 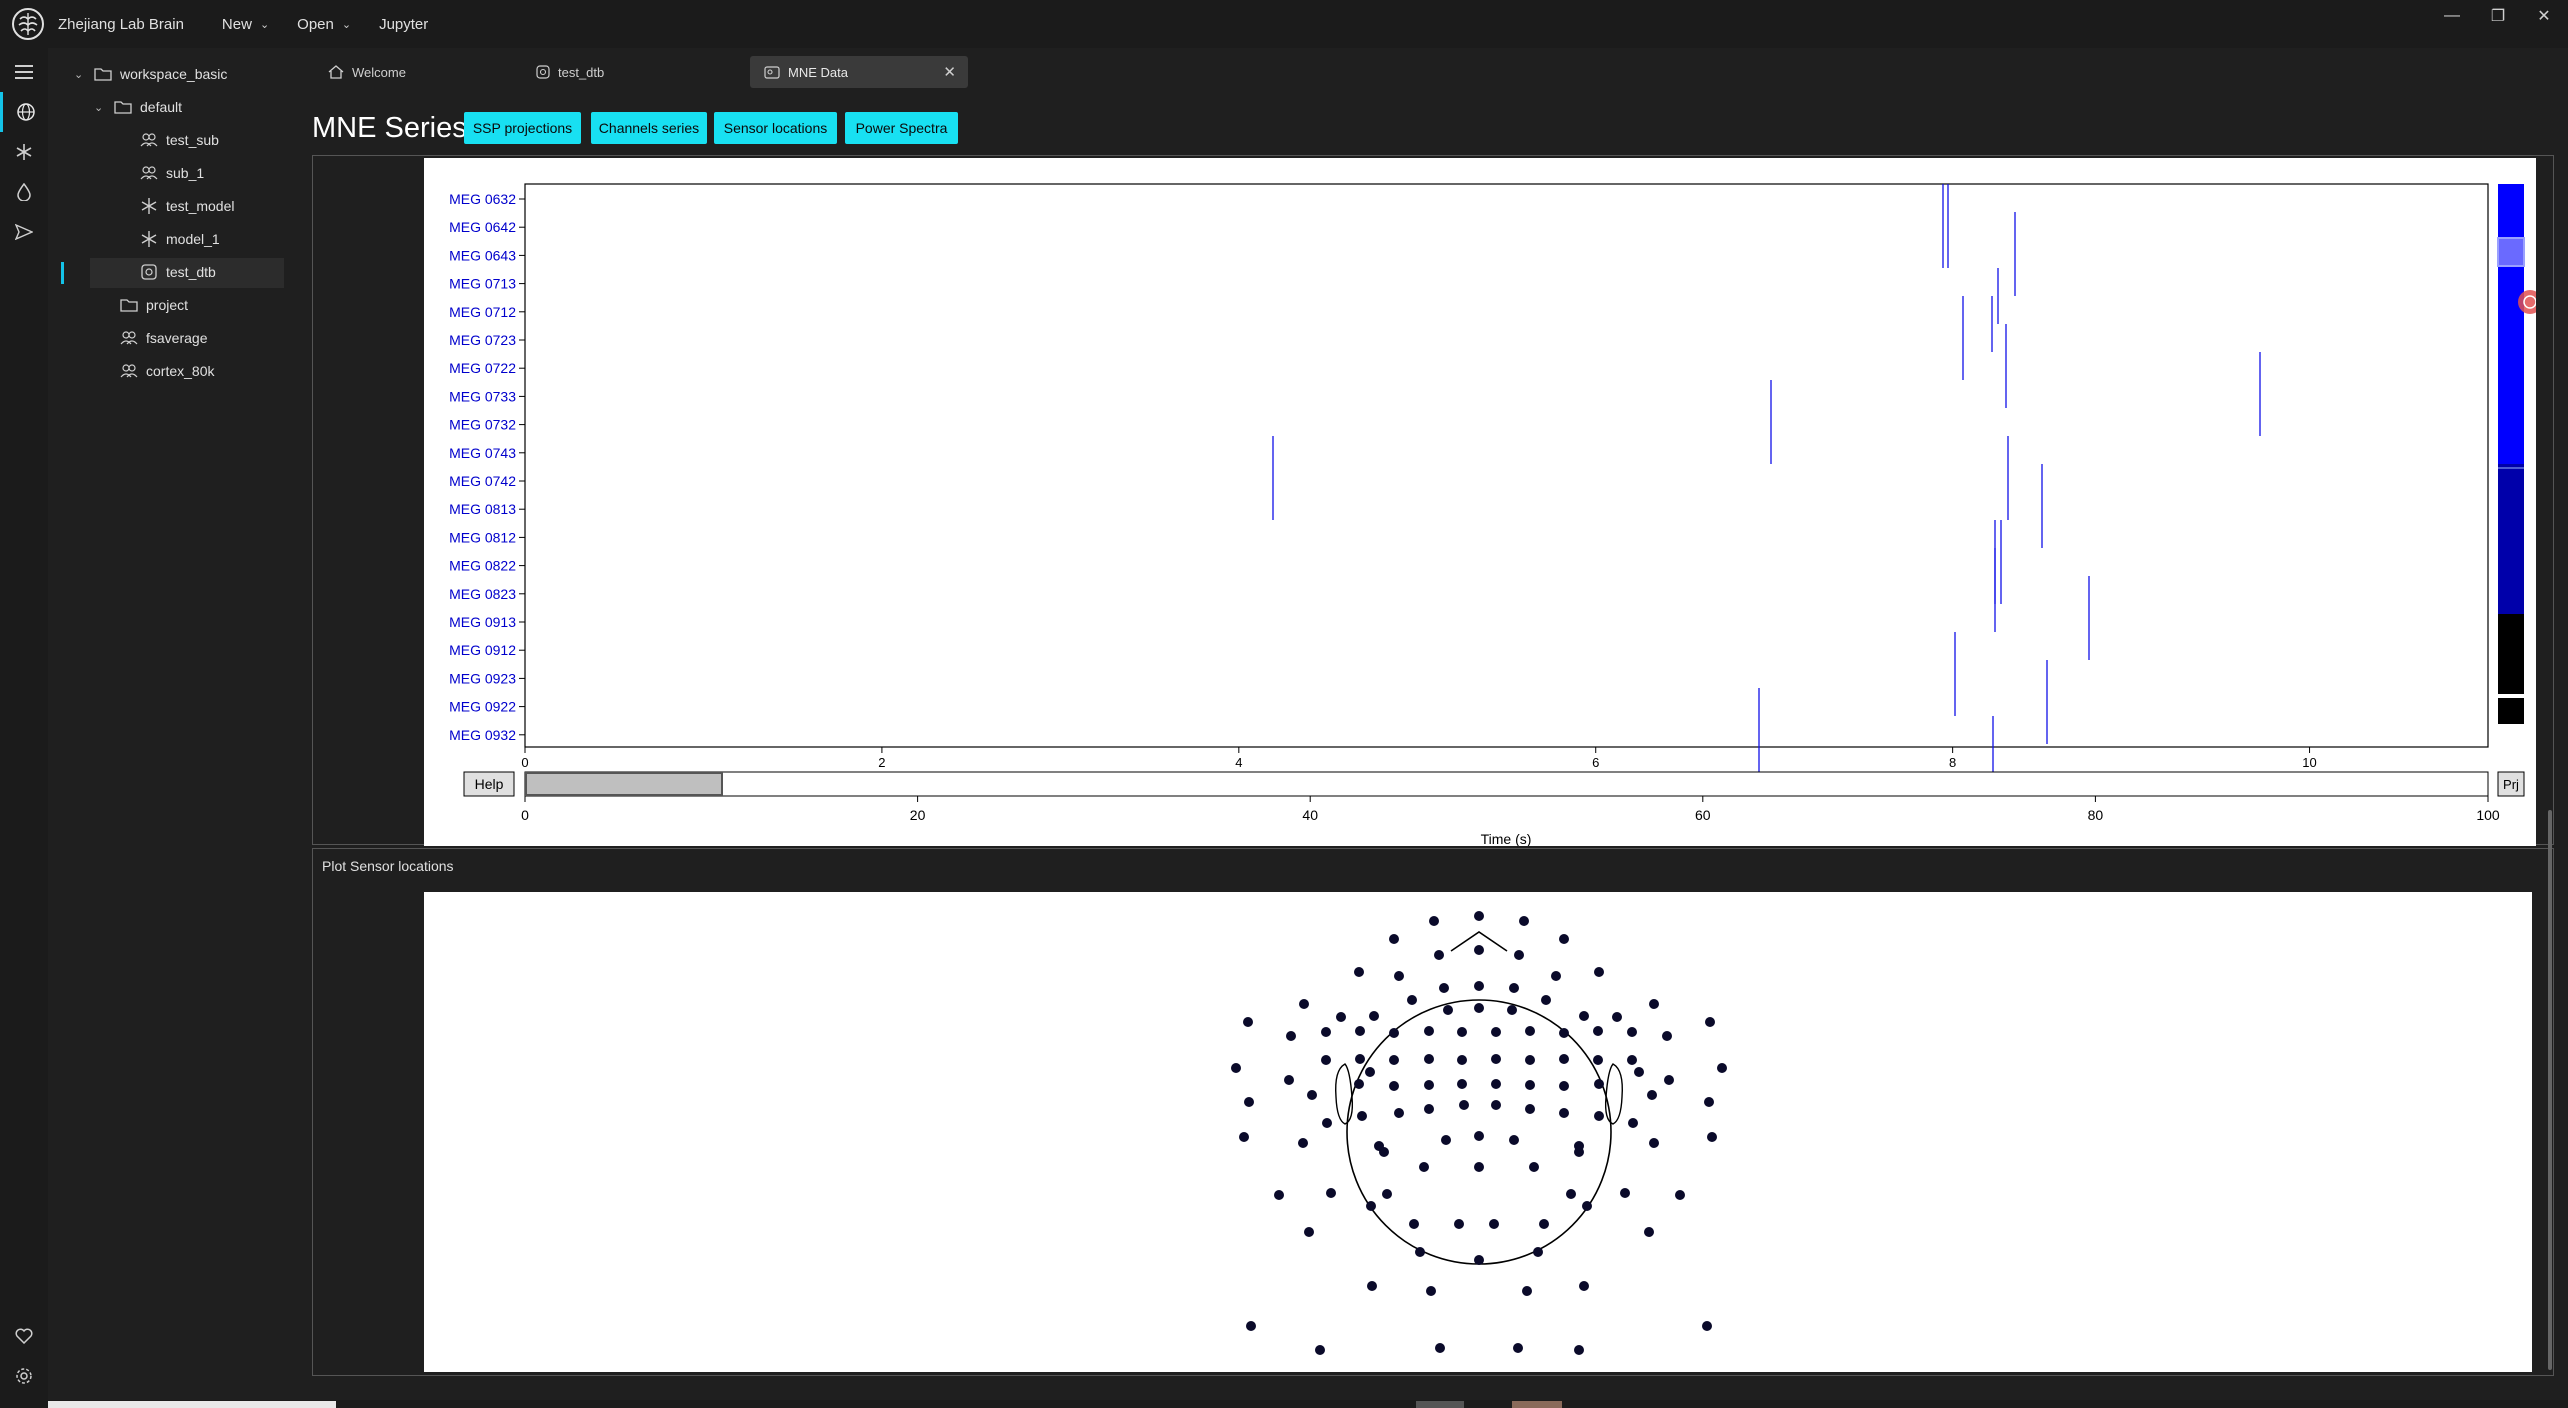 I want to click on x-axis-label: Time (s), so click(x=1506, y=838).